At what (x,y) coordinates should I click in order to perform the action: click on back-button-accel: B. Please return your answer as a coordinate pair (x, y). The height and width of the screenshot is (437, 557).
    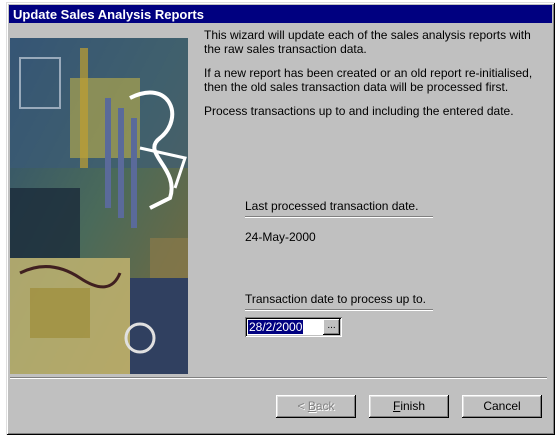
    Looking at the image, I should click on (311, 406).